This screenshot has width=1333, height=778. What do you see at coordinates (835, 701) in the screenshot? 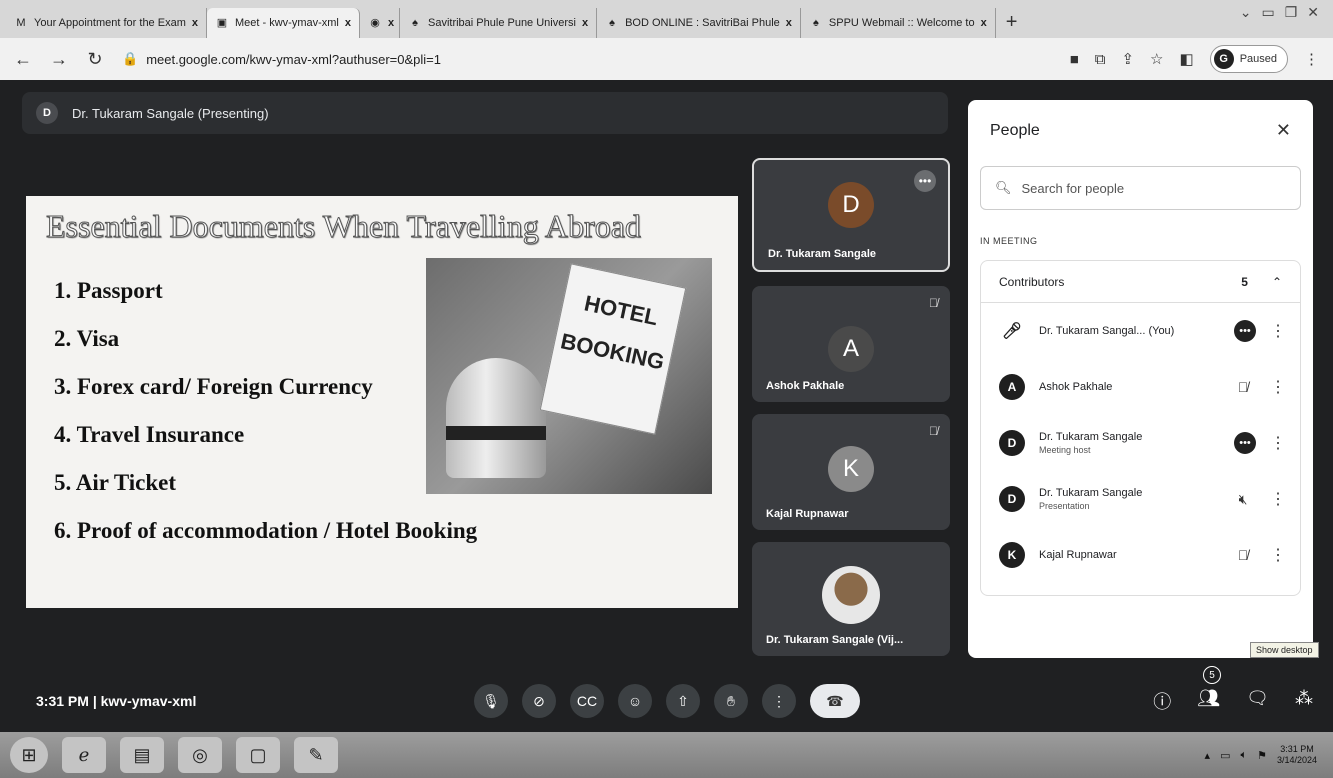
I see `leave-call-button: ☎︎` at bounding box center [835, 701].